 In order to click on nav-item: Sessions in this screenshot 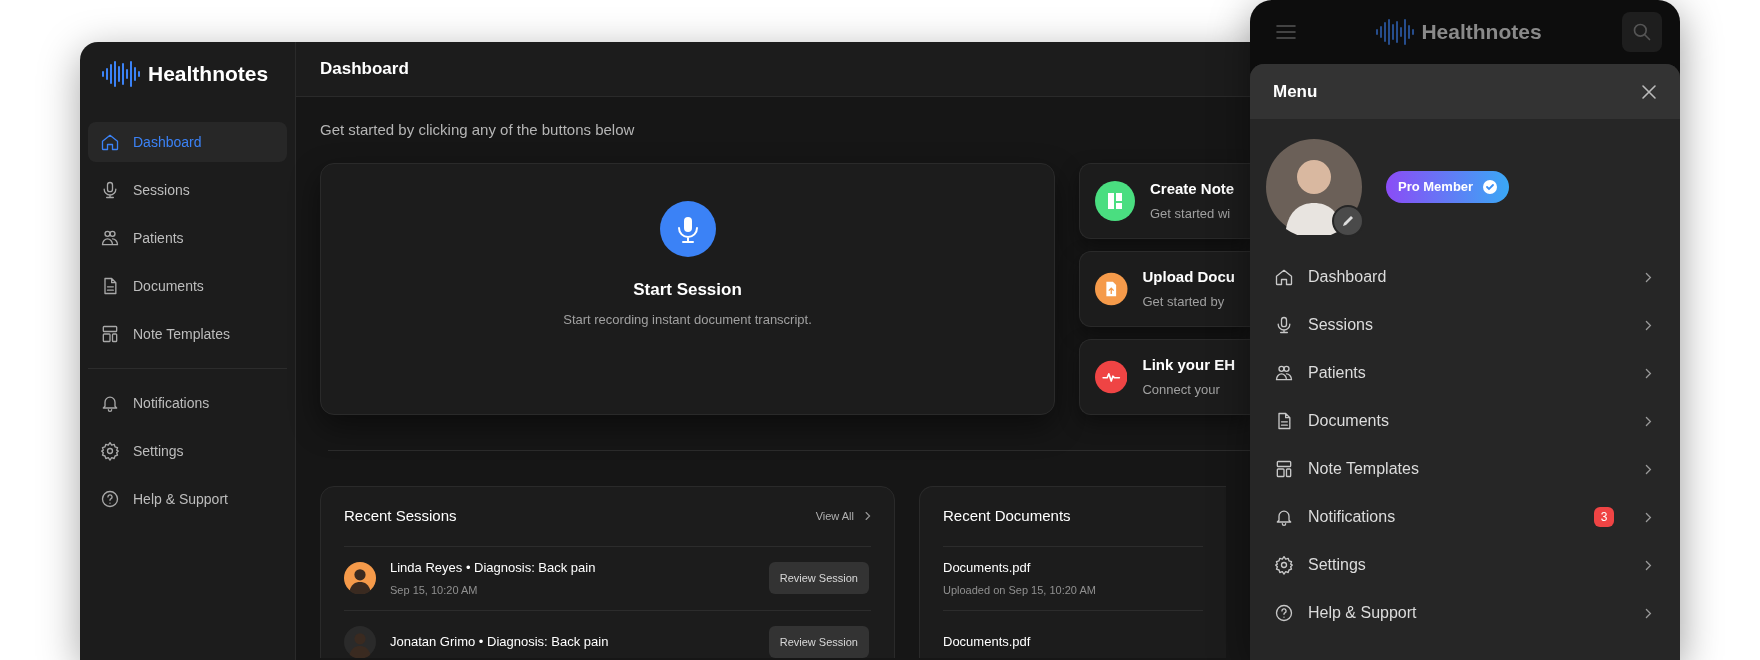, I will do `click(187, 190)`.